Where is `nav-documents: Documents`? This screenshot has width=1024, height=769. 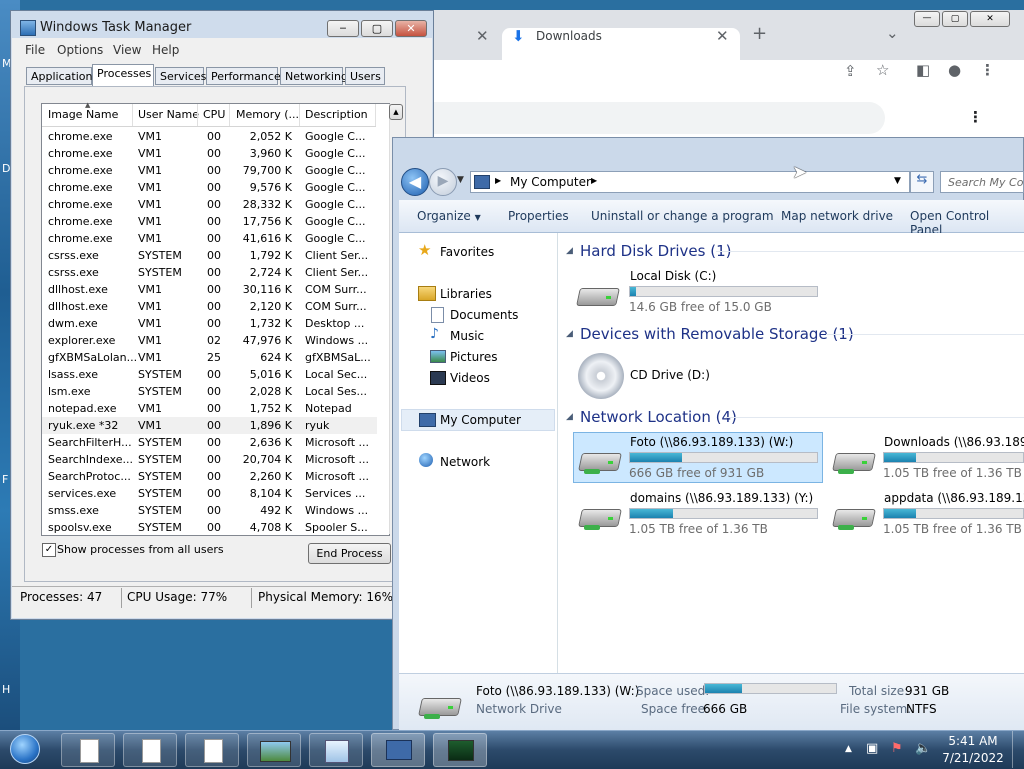
nav-documents: Documents is located at coordinates (484, 315).